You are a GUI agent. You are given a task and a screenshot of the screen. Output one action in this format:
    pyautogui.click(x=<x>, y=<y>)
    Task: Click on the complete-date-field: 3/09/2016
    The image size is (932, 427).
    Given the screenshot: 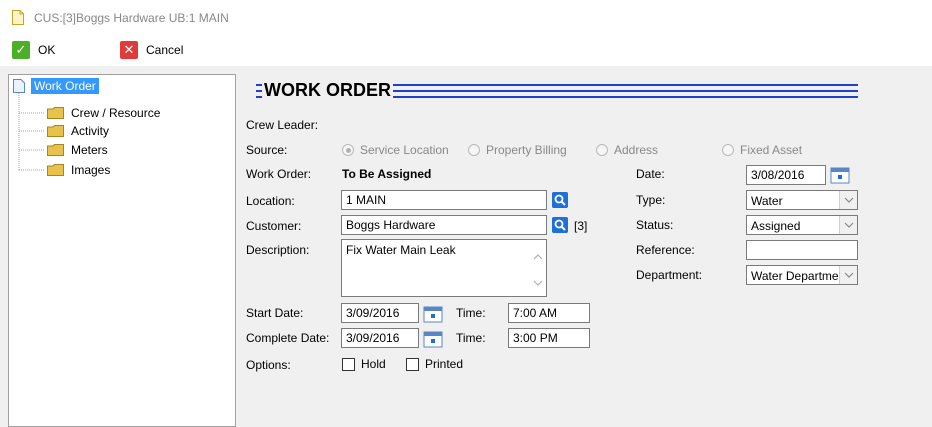 What is the action you would take?
    pyautogui.click(x=380, y=338)
    